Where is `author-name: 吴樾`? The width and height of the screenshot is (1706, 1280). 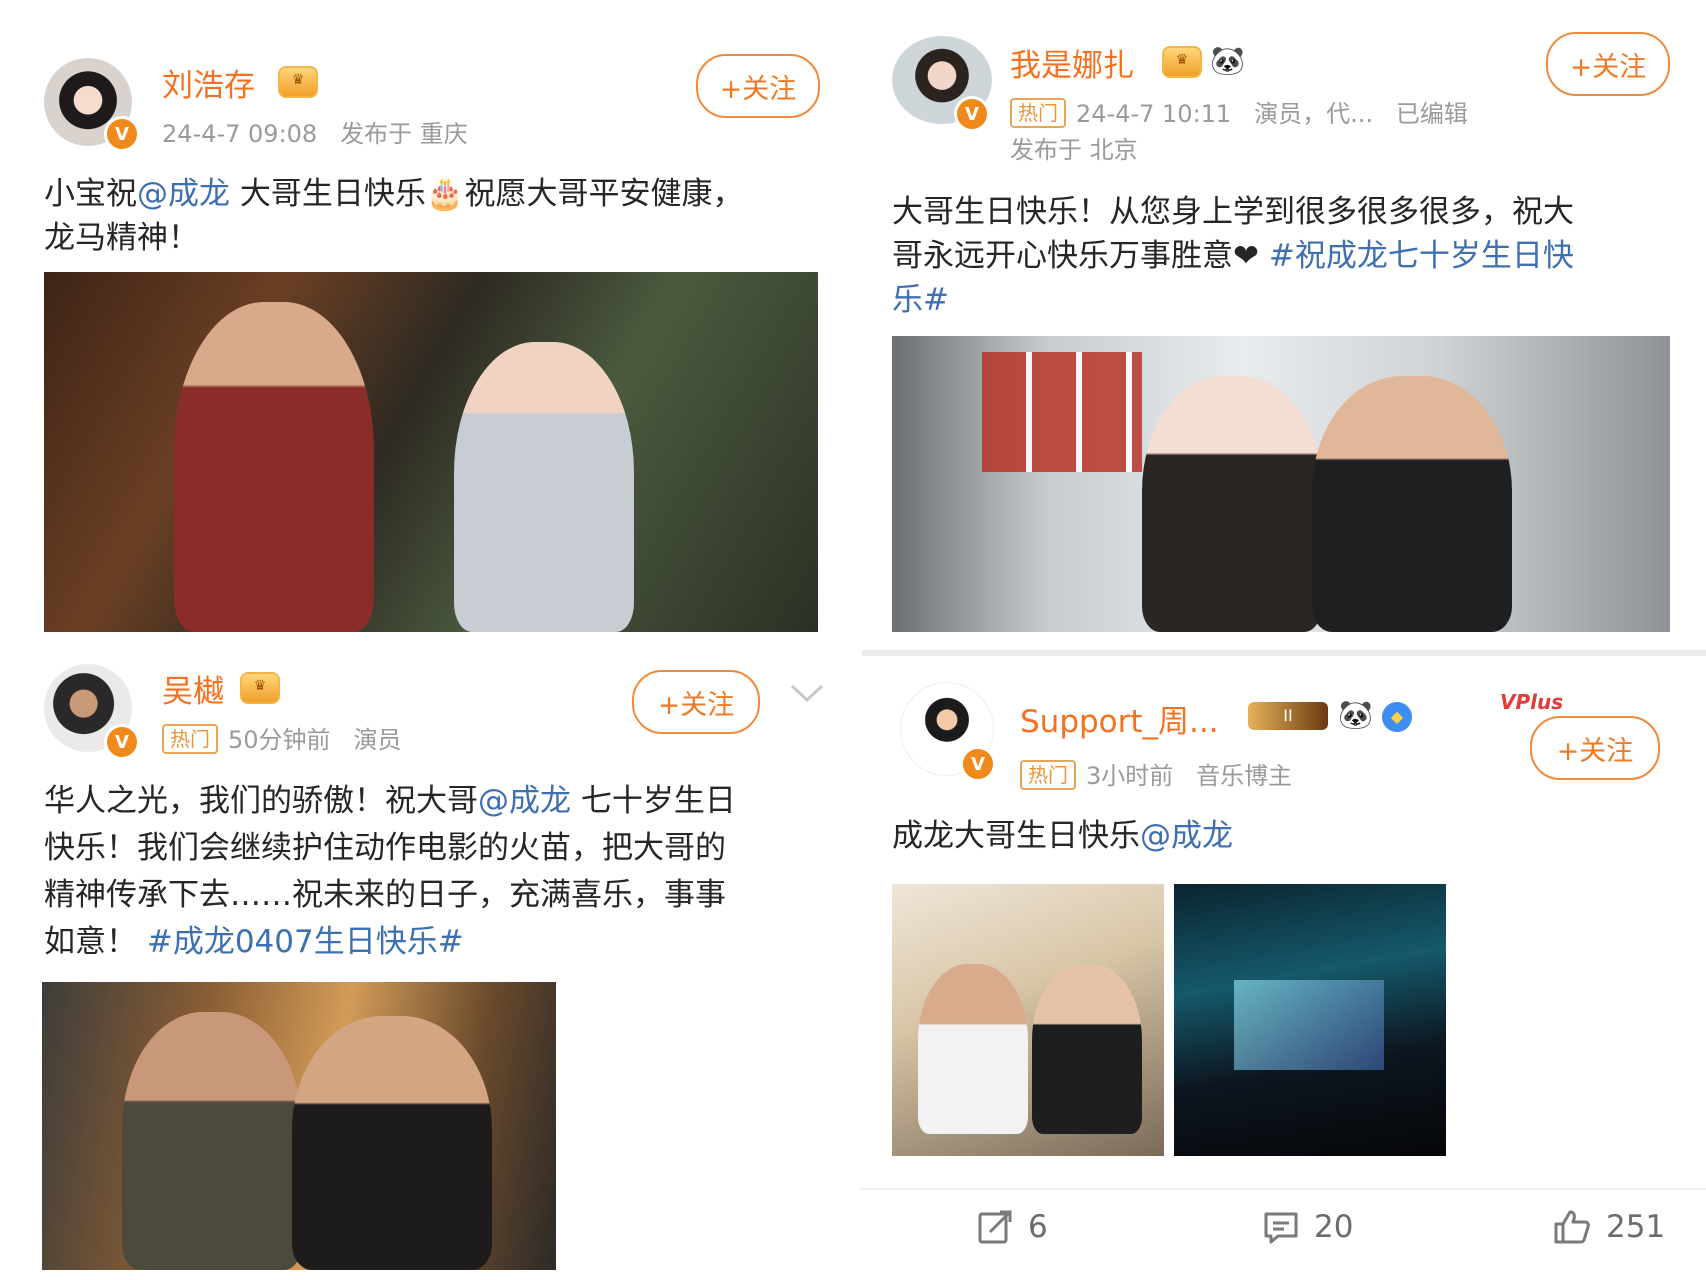
author-name: 吴樾 is located at coordinates (193, 688).